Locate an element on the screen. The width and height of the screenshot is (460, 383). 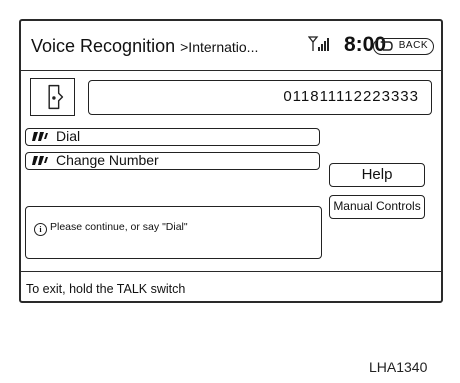
back-button: BACK is located at coordinates (403, 46).